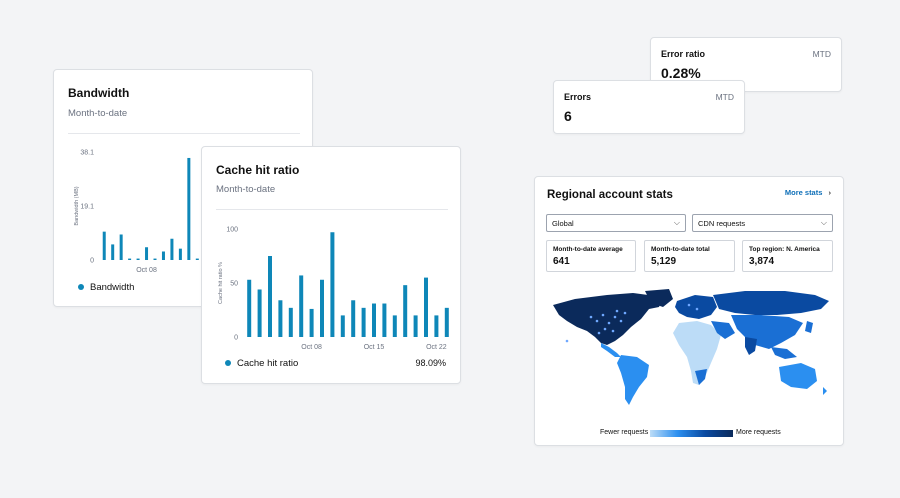  What do you see at coordinates (591, 256) in the screenshot?
I see `stat-mtd-average: Month-to-date average 641` at bounding box center [591, 256].